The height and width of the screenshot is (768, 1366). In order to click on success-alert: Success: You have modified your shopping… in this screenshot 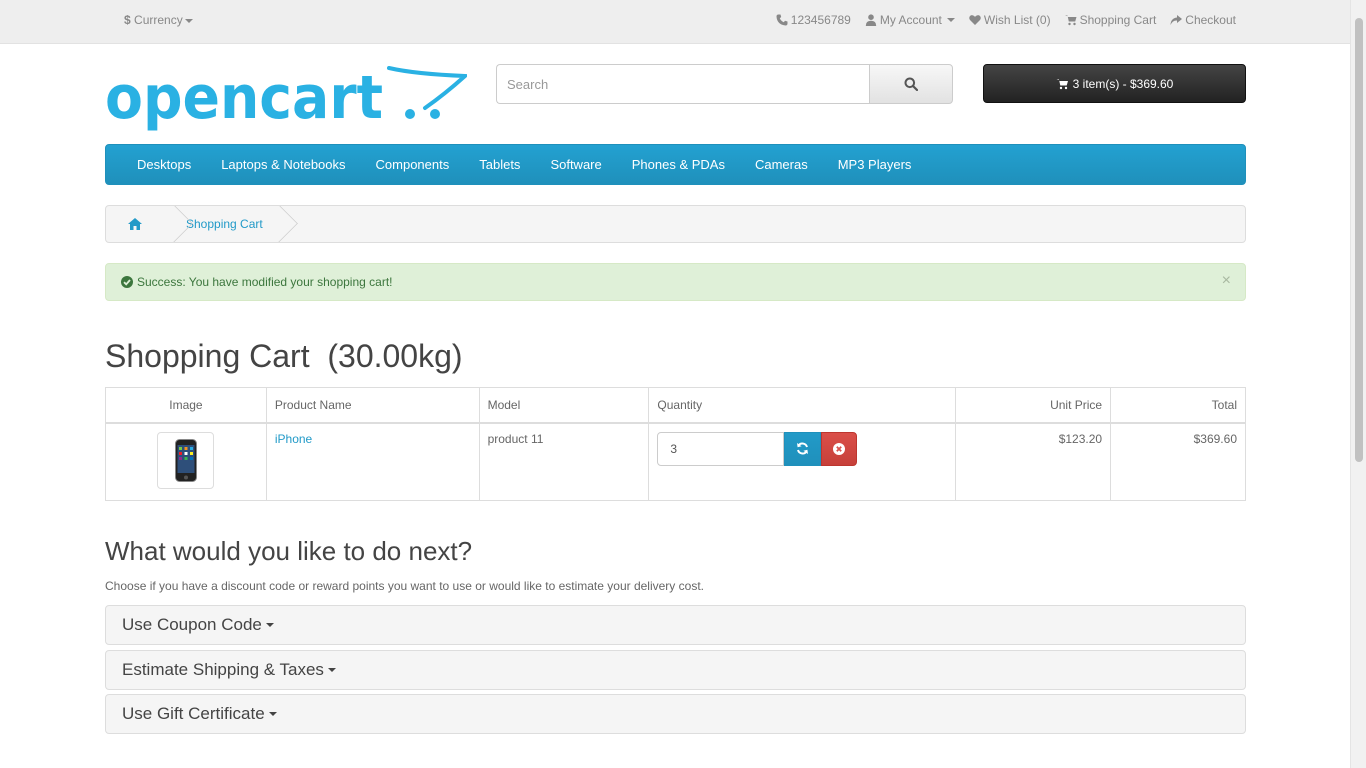, I will do `click(675, 282)`.